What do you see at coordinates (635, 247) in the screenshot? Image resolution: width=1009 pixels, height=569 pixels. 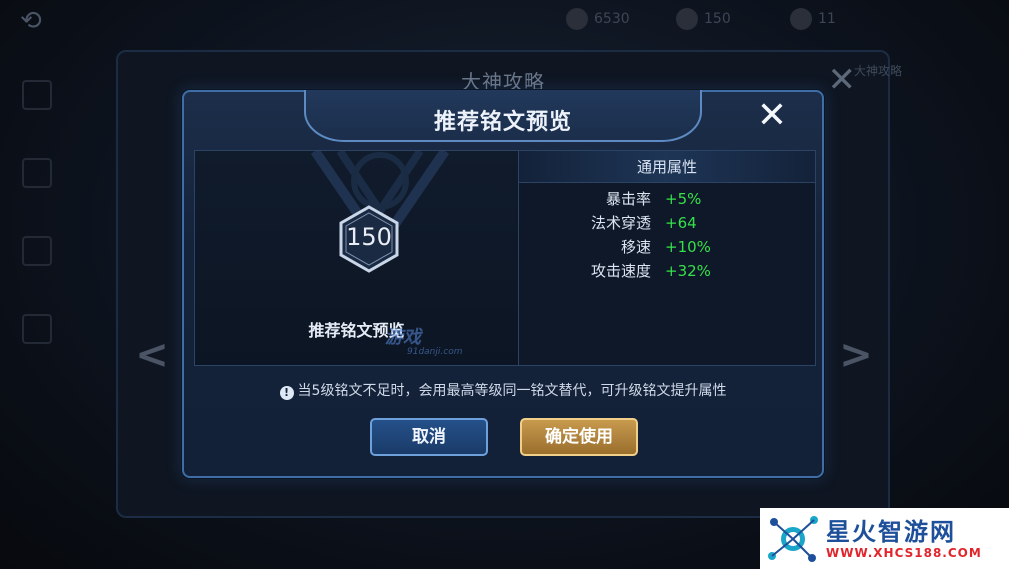 I see `attribute-name: 移速` at bounding box center [635, 247].